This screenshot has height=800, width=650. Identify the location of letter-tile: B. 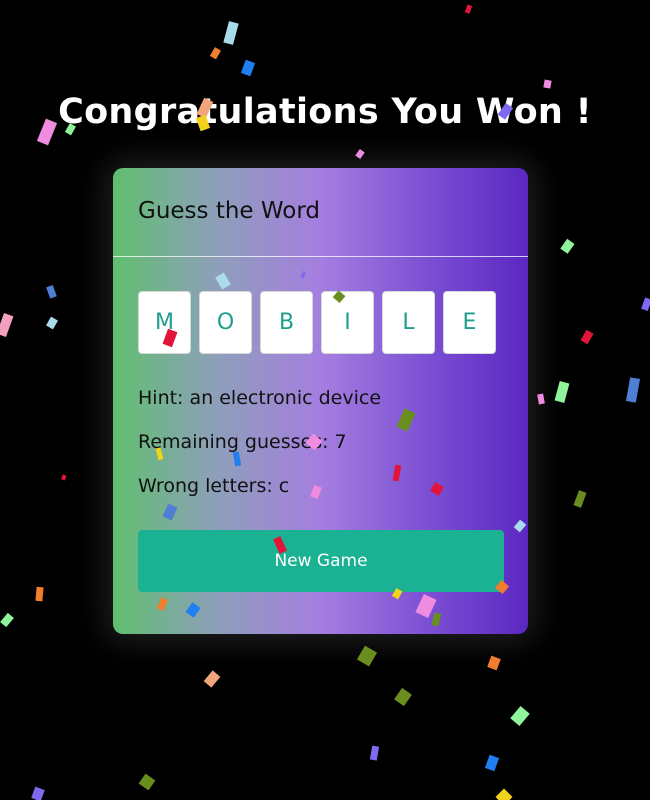
(286, 322).